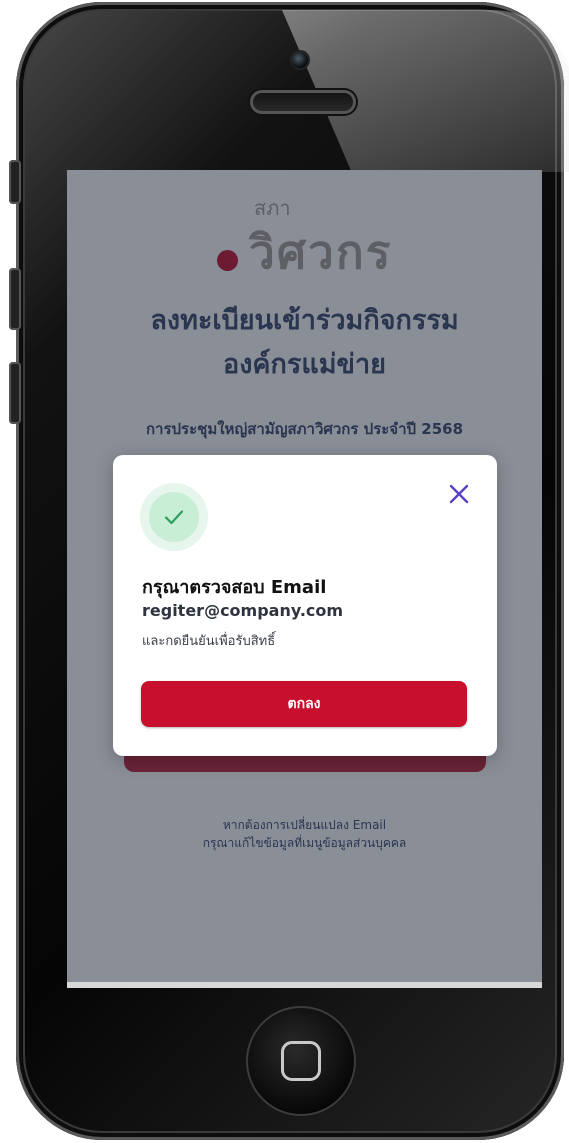 The height and width of the screenshot is (1143, 569). What do you see at coordinates (304, 825) in the screenshot?
I see `change-email-note: หากต้องการเปลี่ยนแปลง Email` at bounding box center [304, 825].